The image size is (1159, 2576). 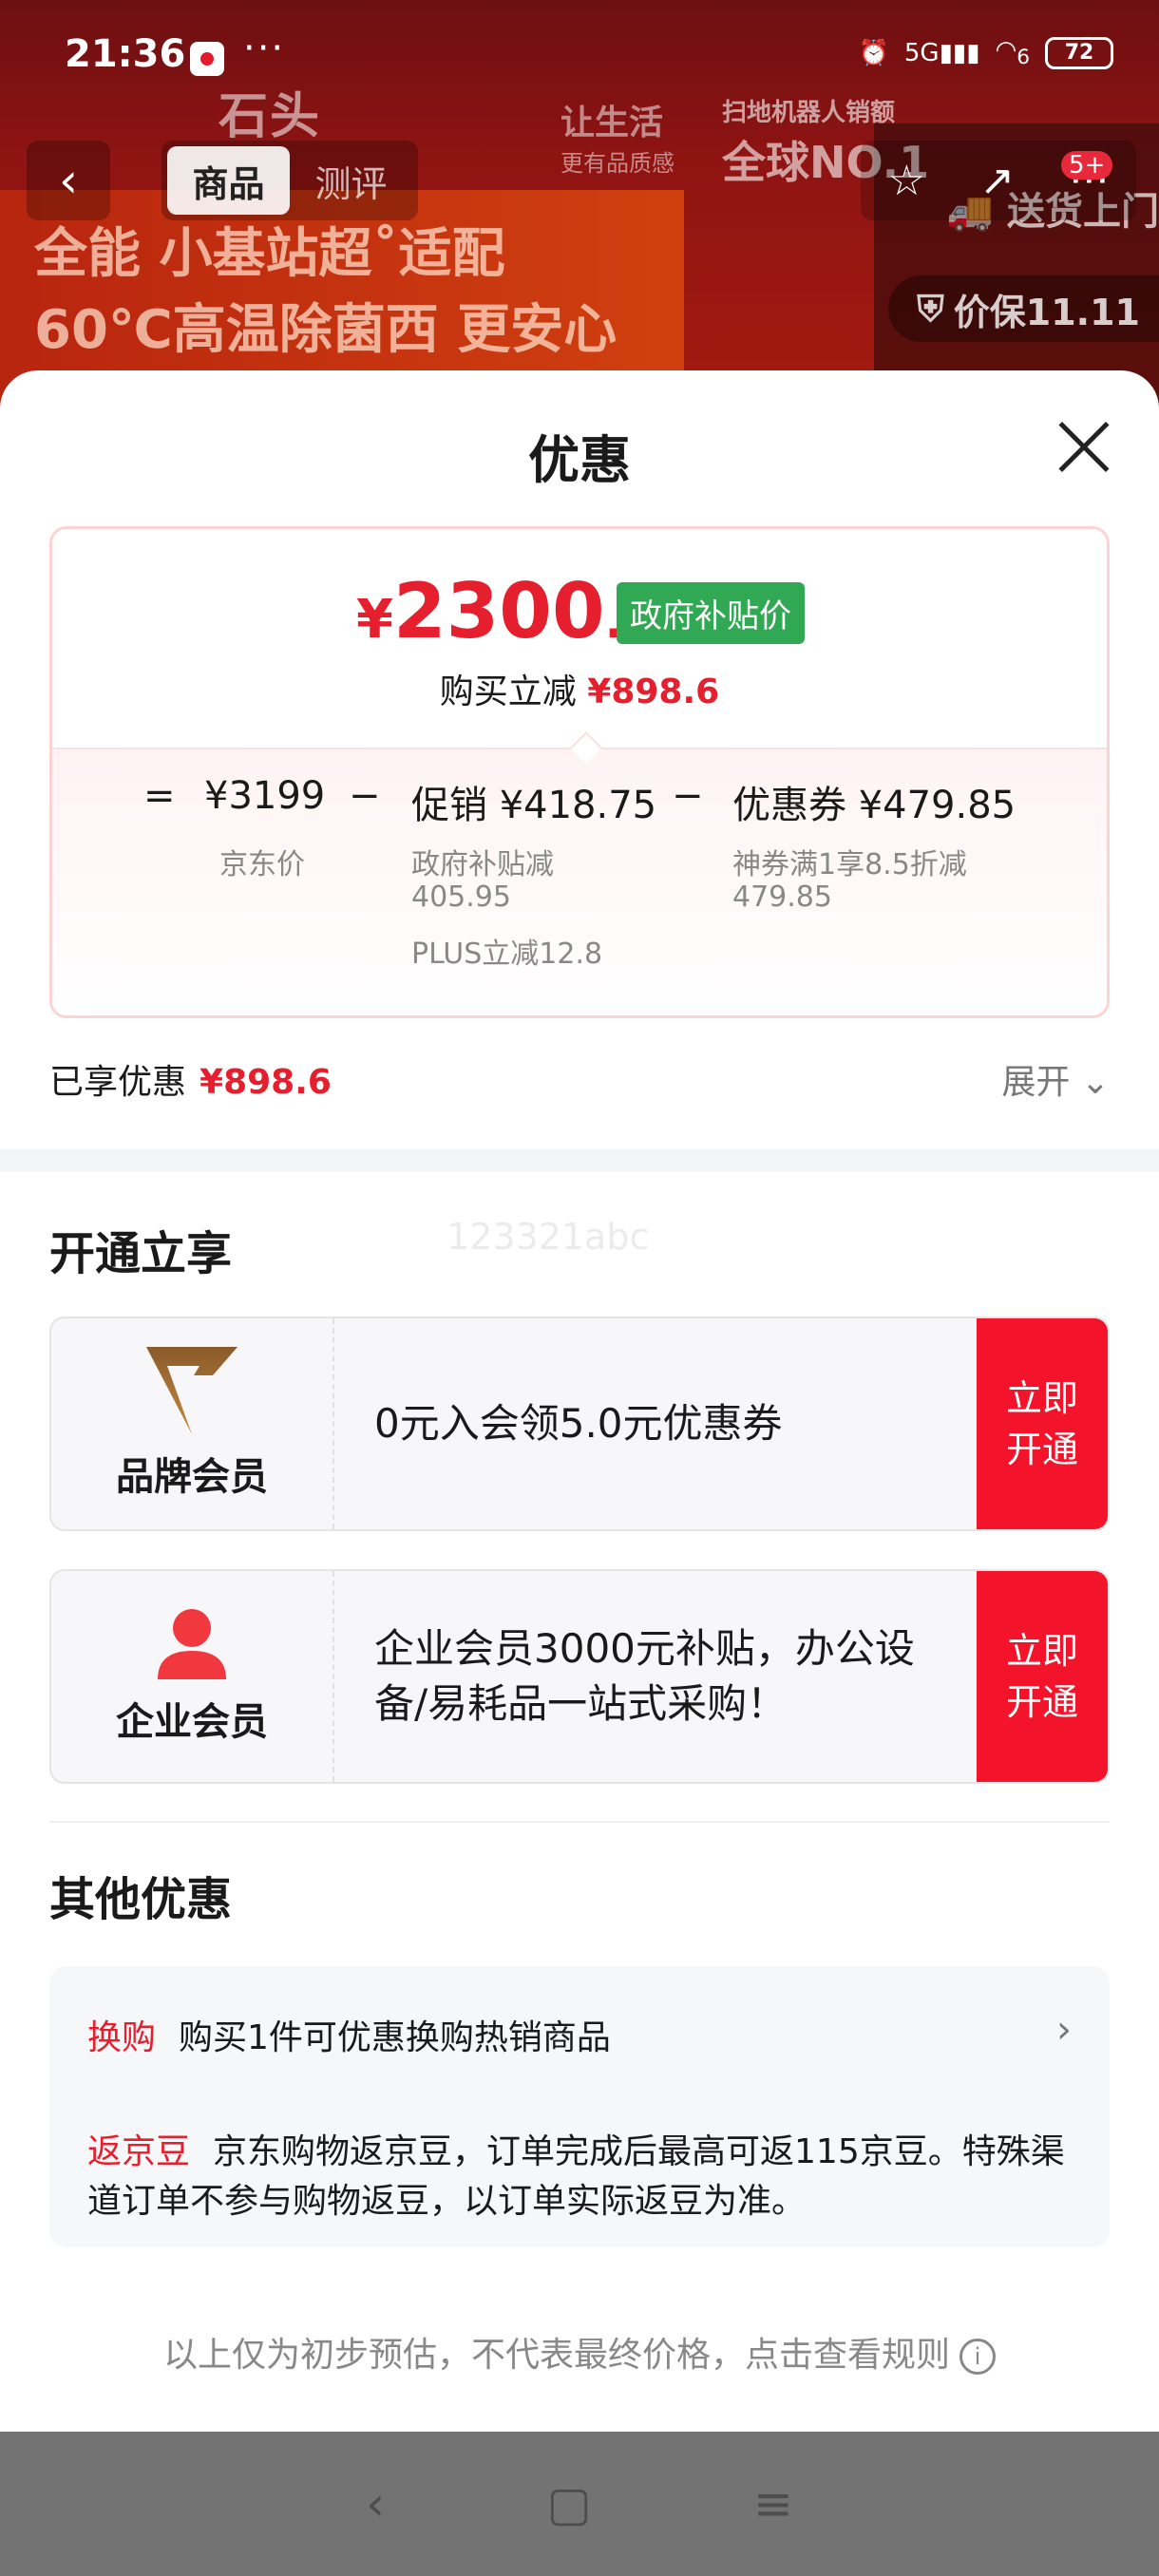 I want to click on back-button: ‹, so click(x=68, y=180).